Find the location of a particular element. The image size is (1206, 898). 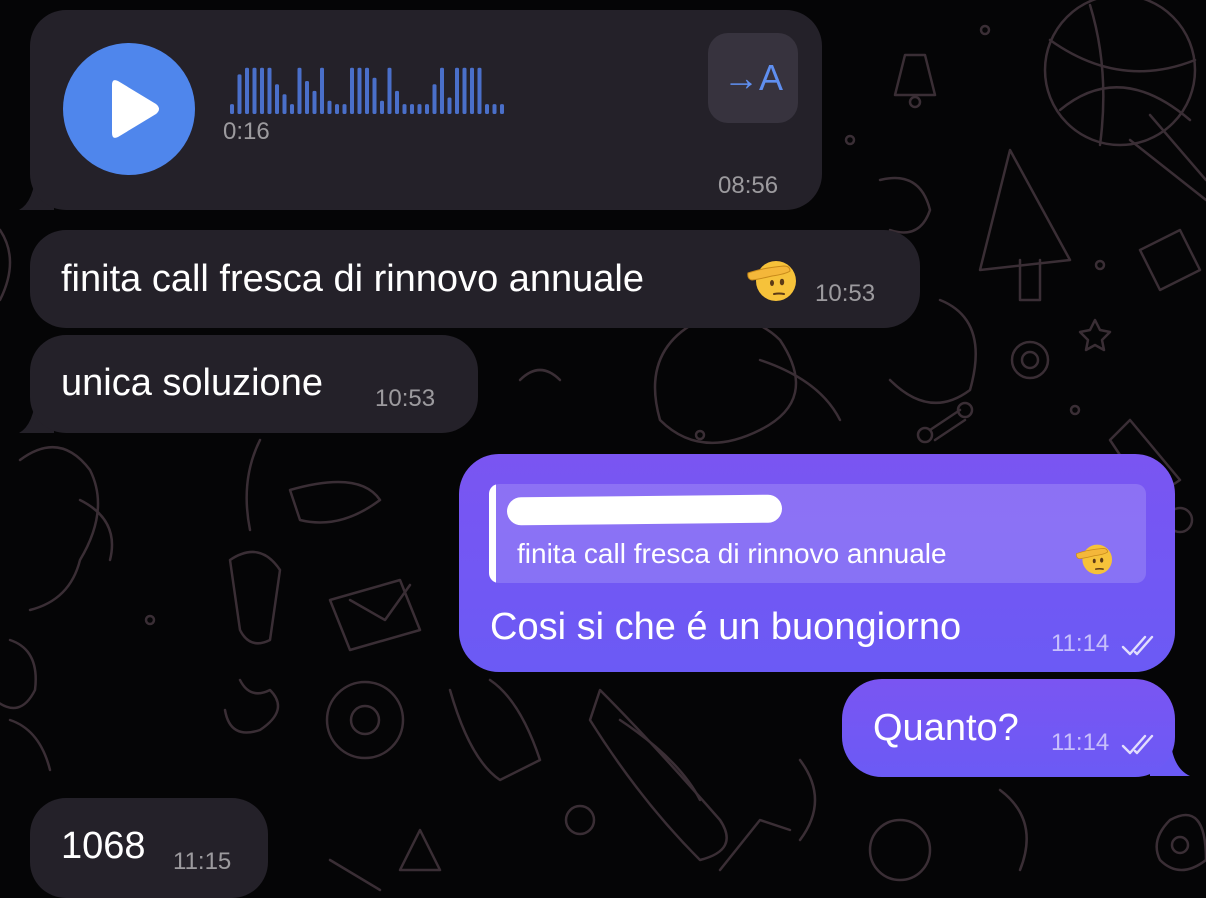

outgoing-message: Quanto? 11:14 is located at coordinates (1008, 728).